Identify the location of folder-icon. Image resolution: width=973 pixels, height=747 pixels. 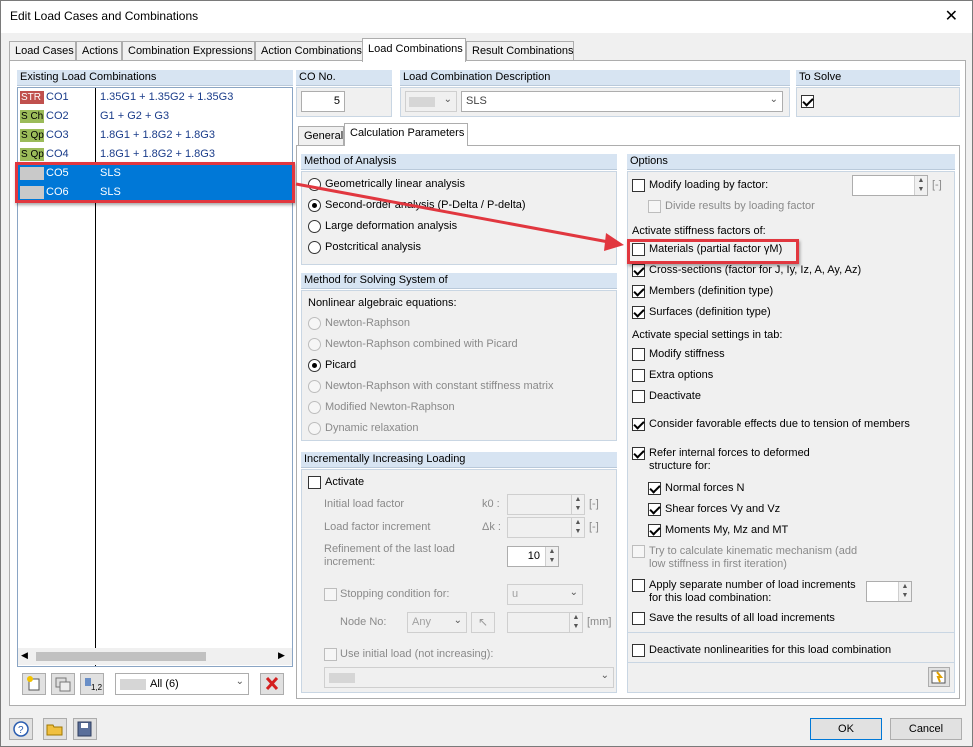
(54, 730).